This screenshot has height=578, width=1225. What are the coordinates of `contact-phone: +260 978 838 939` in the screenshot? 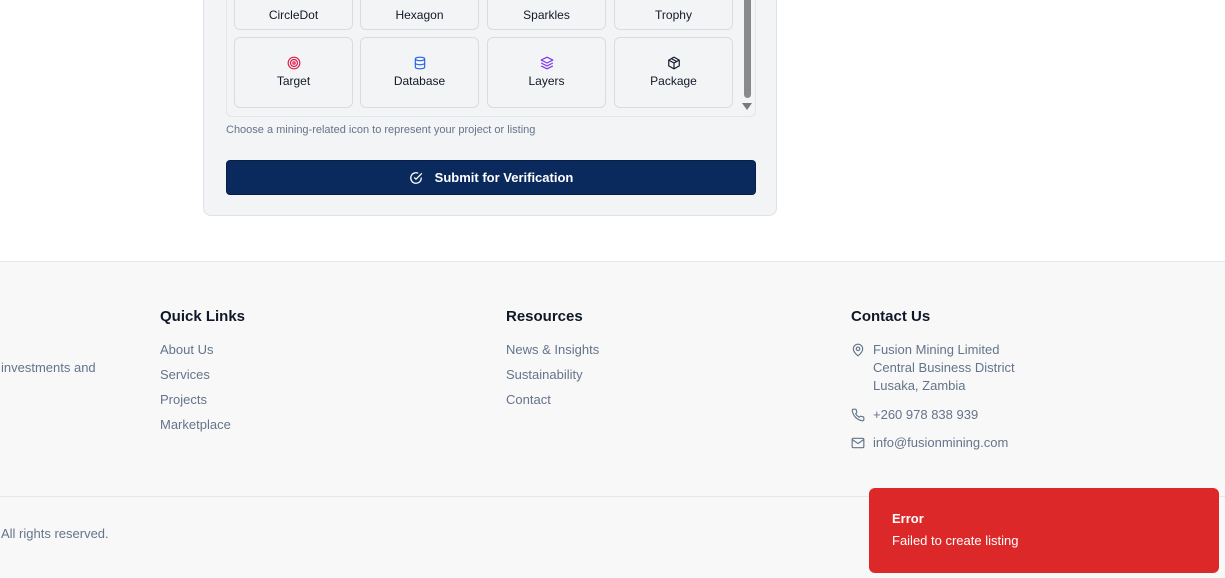 It's located at (925, 415).